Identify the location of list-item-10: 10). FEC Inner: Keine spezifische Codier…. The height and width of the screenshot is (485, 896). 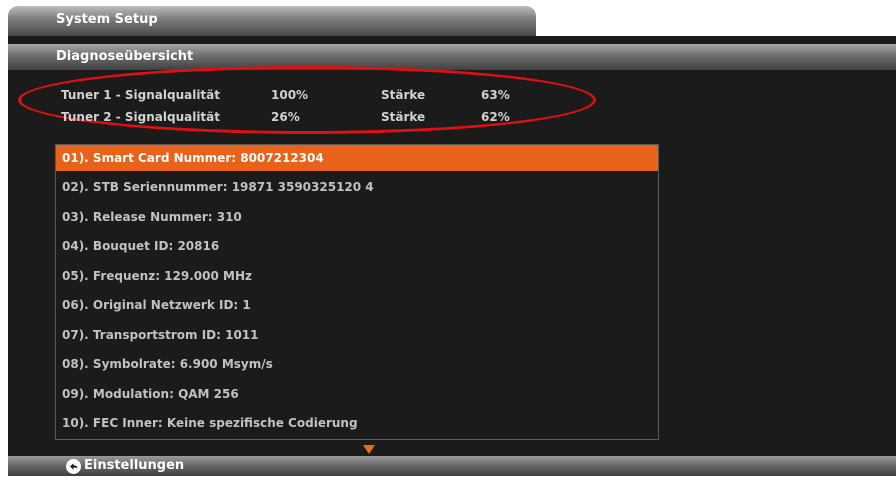
(357, 423).